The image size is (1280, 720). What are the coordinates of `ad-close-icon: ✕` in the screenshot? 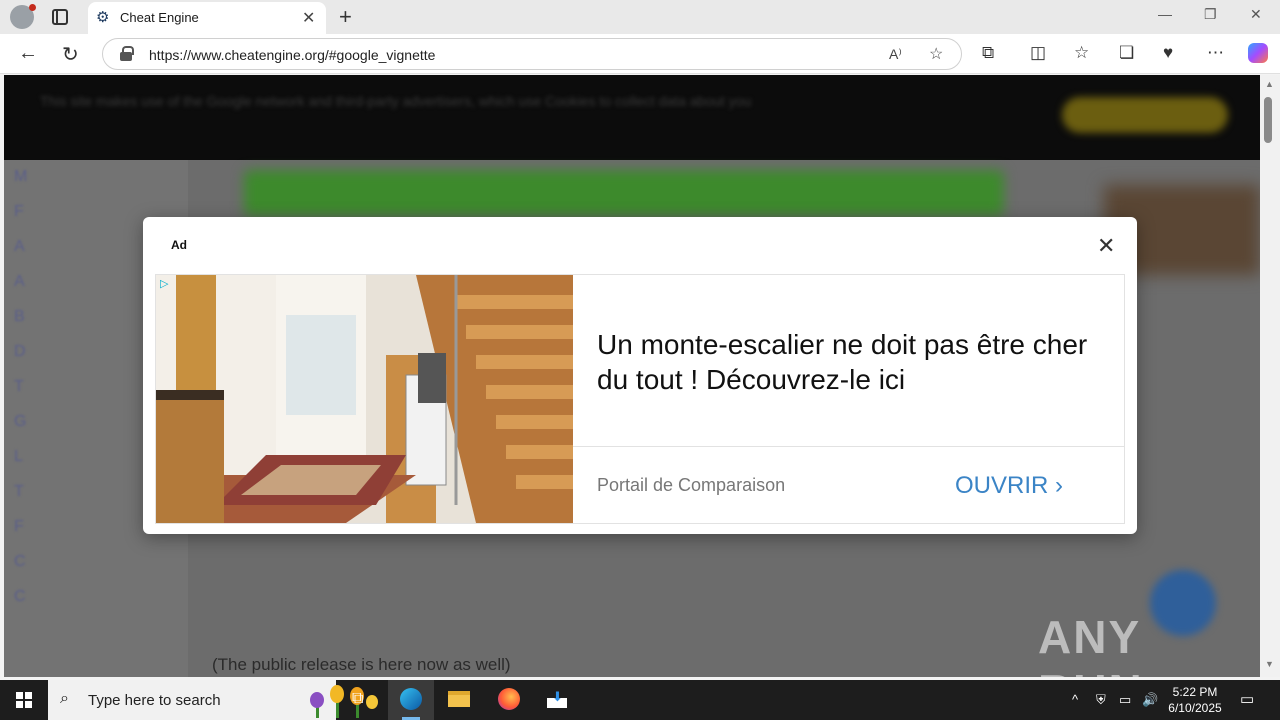 It's located at (1106, 246).